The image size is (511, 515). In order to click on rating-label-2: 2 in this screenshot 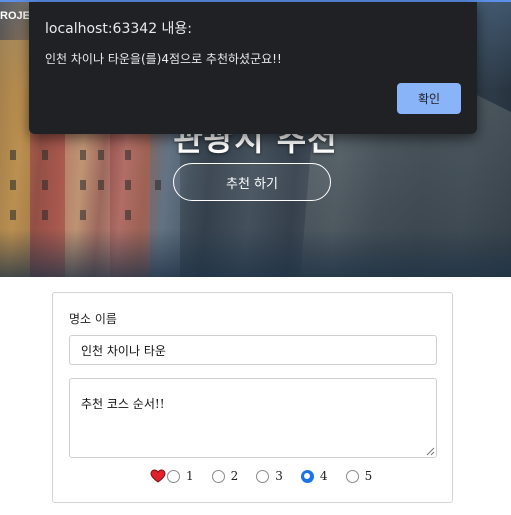, I will do `click(234, 476)`.